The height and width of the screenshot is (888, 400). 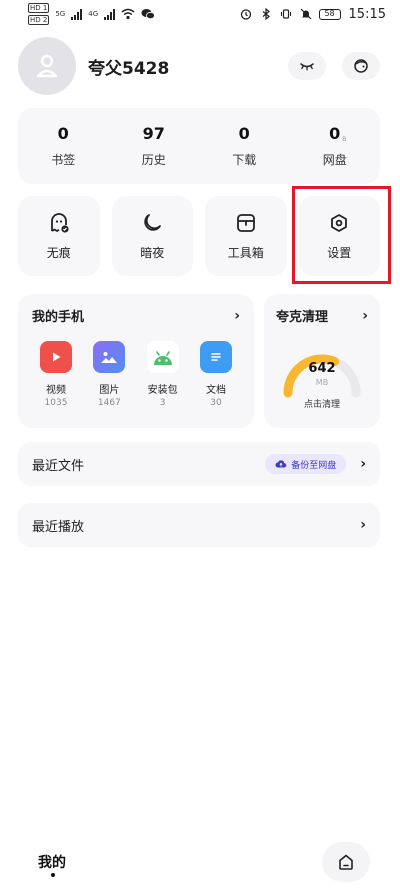 What do you see at coordinates (60, 14) in the screenshot?
I see `network-type-1: 5G` at bounding box center [60, 14].